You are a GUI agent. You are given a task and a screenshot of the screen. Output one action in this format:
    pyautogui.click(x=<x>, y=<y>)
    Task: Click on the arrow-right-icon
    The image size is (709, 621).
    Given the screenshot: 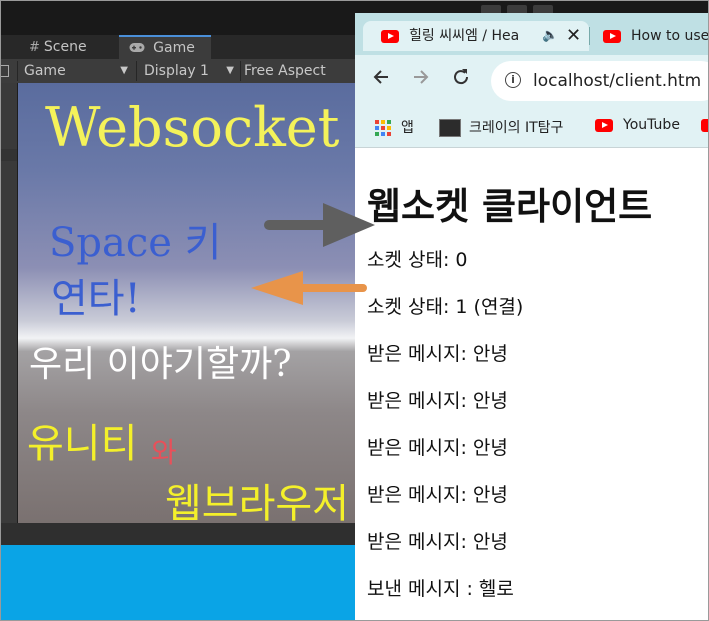 What is the action you would take?
    pyautogui.click(x=319, y=225)
    